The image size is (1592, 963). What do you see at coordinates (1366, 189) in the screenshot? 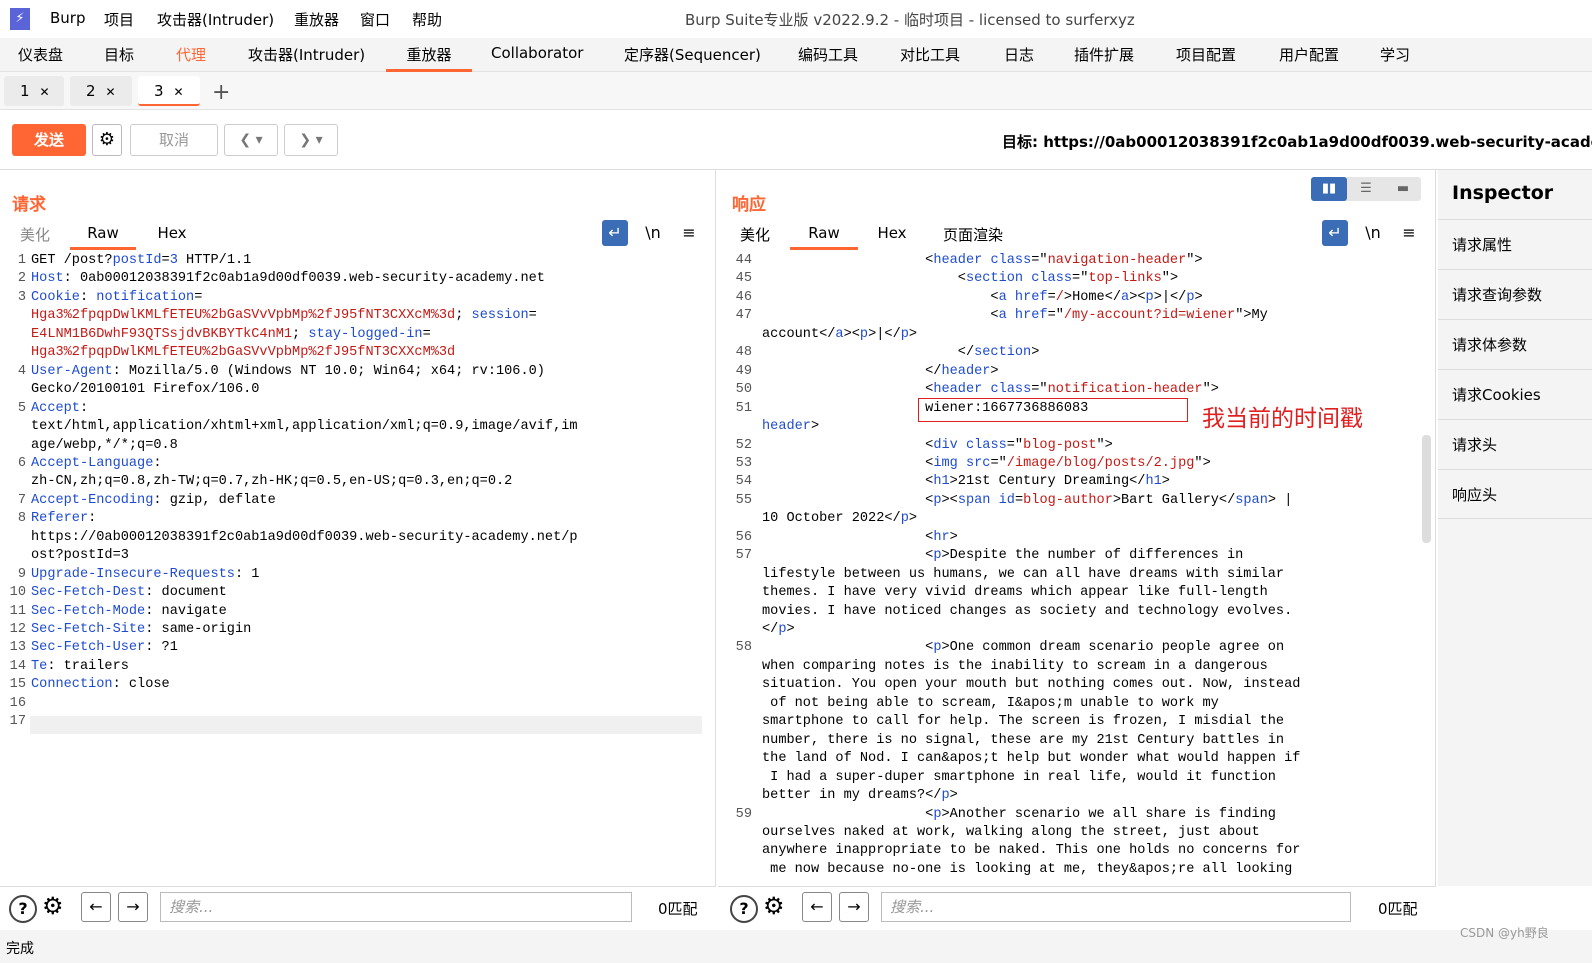
I see `split-horizontal-icon: ☰` at bounding box center [1366, 189].